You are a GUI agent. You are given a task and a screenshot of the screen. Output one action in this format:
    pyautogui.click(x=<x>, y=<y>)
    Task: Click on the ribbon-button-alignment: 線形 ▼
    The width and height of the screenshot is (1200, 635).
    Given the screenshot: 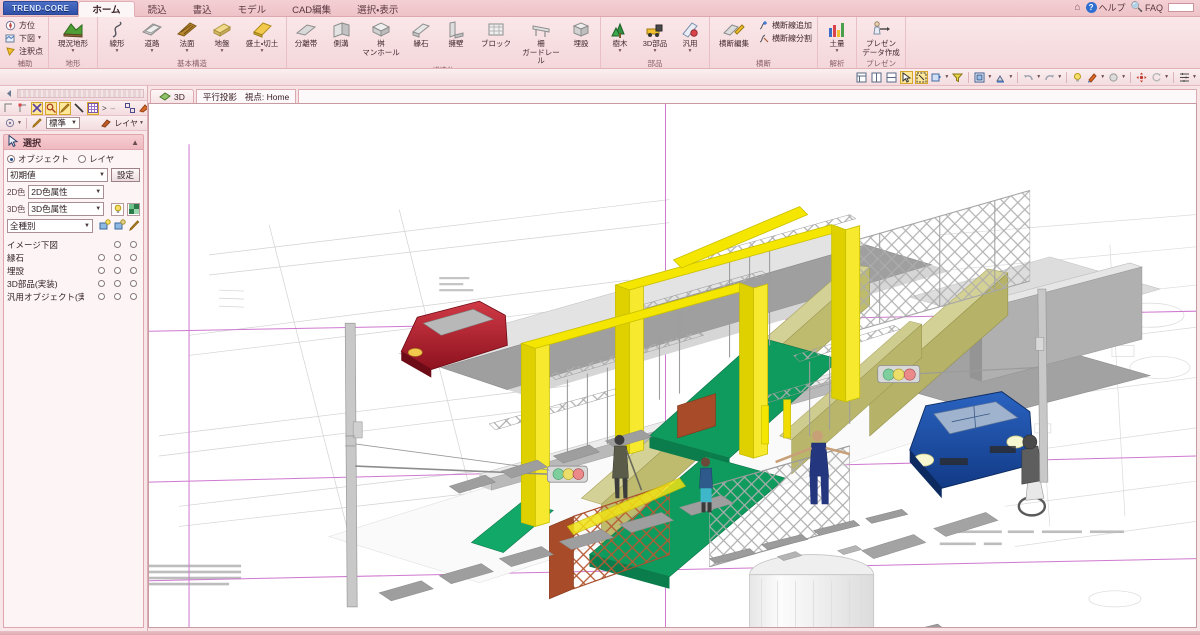 What is the action you would take?
    pyautogui.click(x=117, y=35)
    